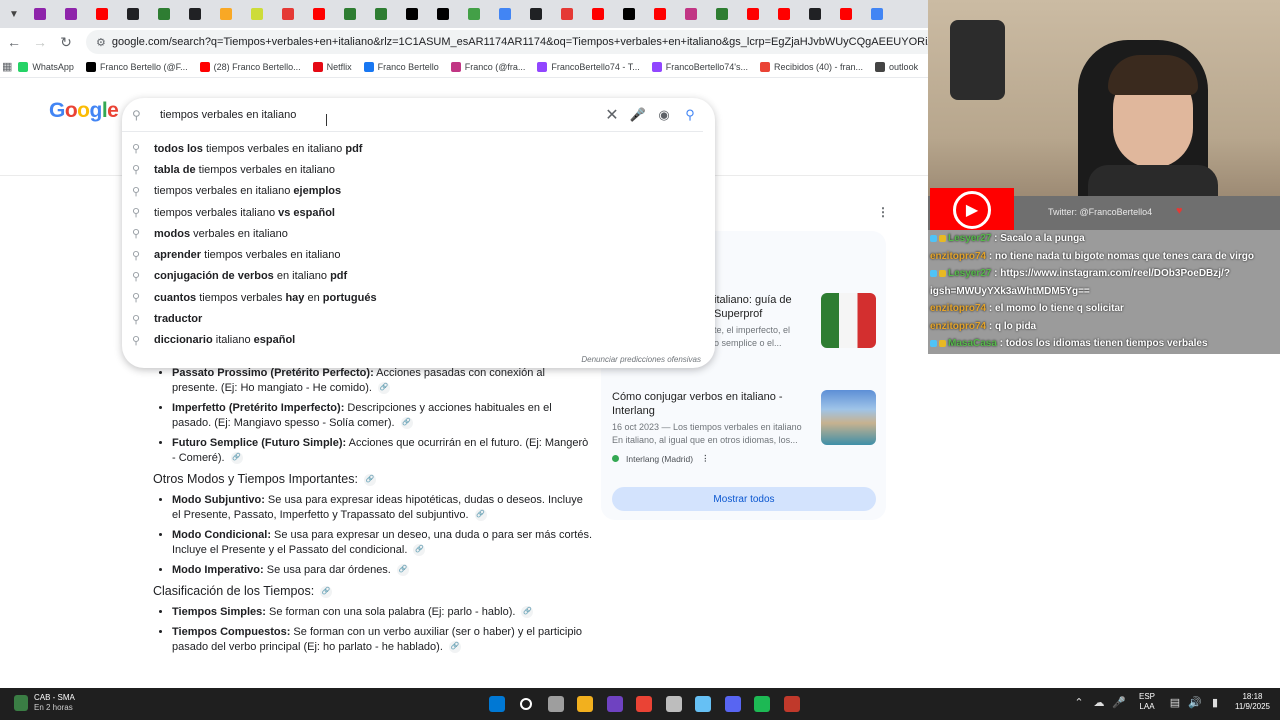 The width and height of the screenshot is (1280, 720). I want to click on suggestion-item: ⚲ tiempos verbales italiano vs español, so click(418, 212).